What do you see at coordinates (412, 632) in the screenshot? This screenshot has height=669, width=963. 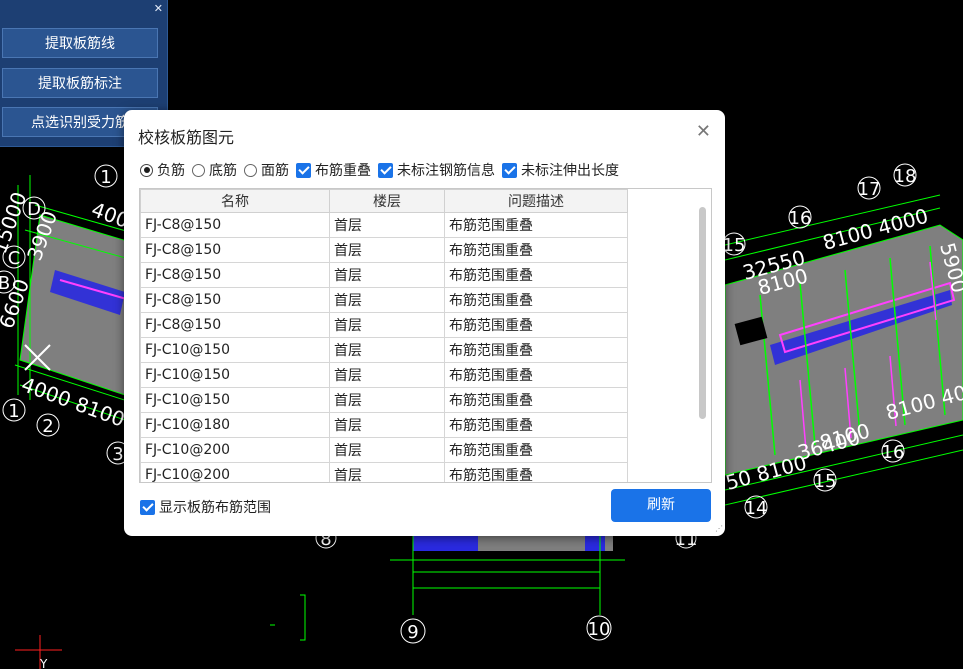 I see `svg-text: 9` at bounding box center [412, 632].